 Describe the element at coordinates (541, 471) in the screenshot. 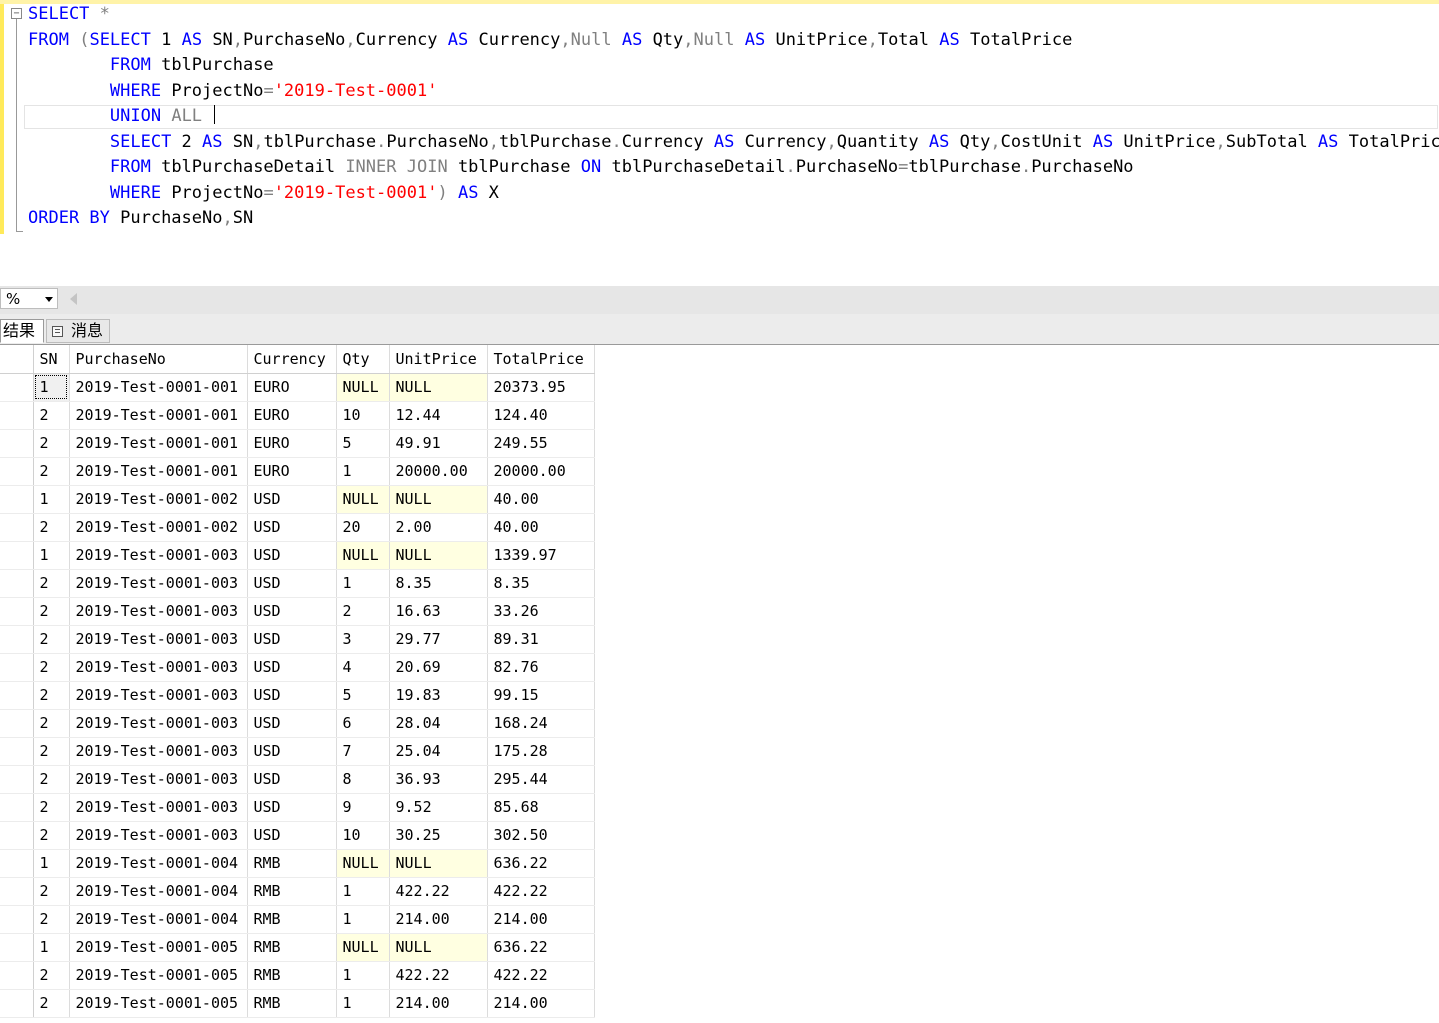

I see `table-cell: 20000.00` at that location.